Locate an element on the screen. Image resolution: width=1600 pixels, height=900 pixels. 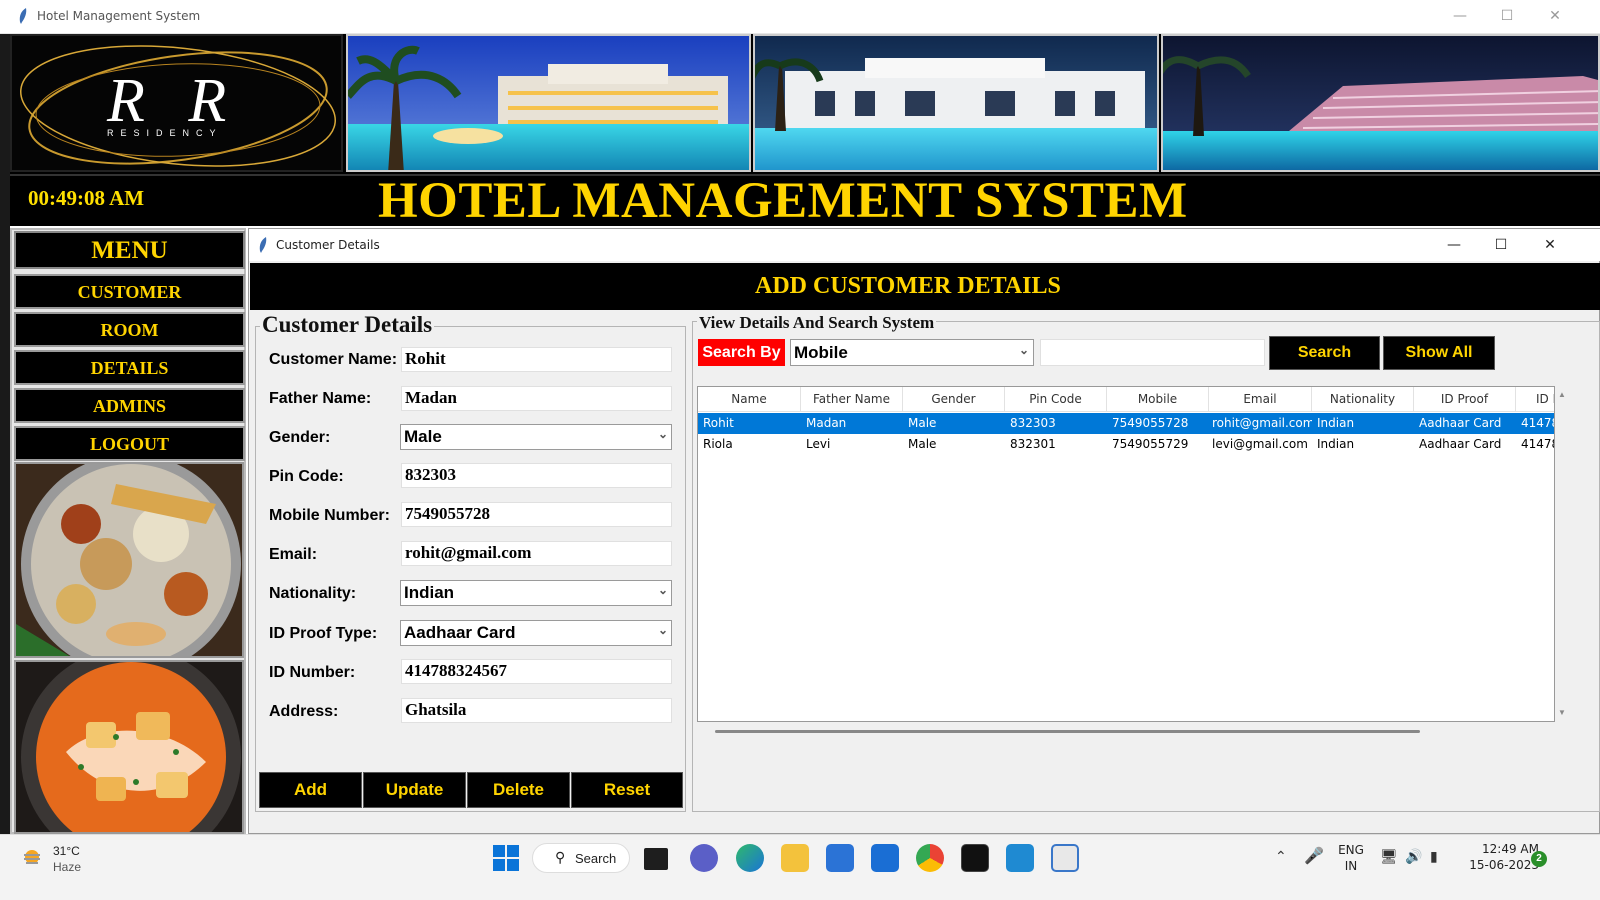
cell-father-name: Levi is located at coordinates (818, 444).